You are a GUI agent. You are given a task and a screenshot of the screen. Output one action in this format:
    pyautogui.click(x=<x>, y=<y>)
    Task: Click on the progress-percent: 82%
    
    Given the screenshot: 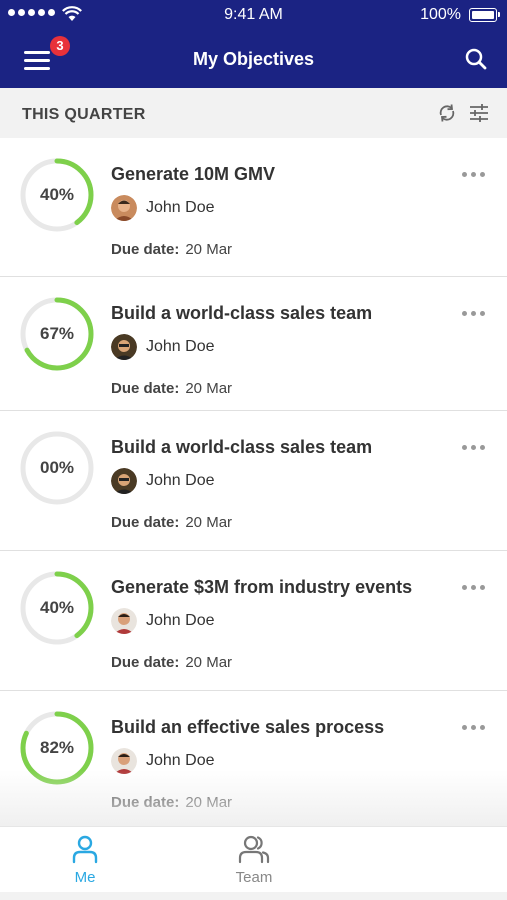 What is the action you would take?
    pyautogui.click(x=57, y=747)
    